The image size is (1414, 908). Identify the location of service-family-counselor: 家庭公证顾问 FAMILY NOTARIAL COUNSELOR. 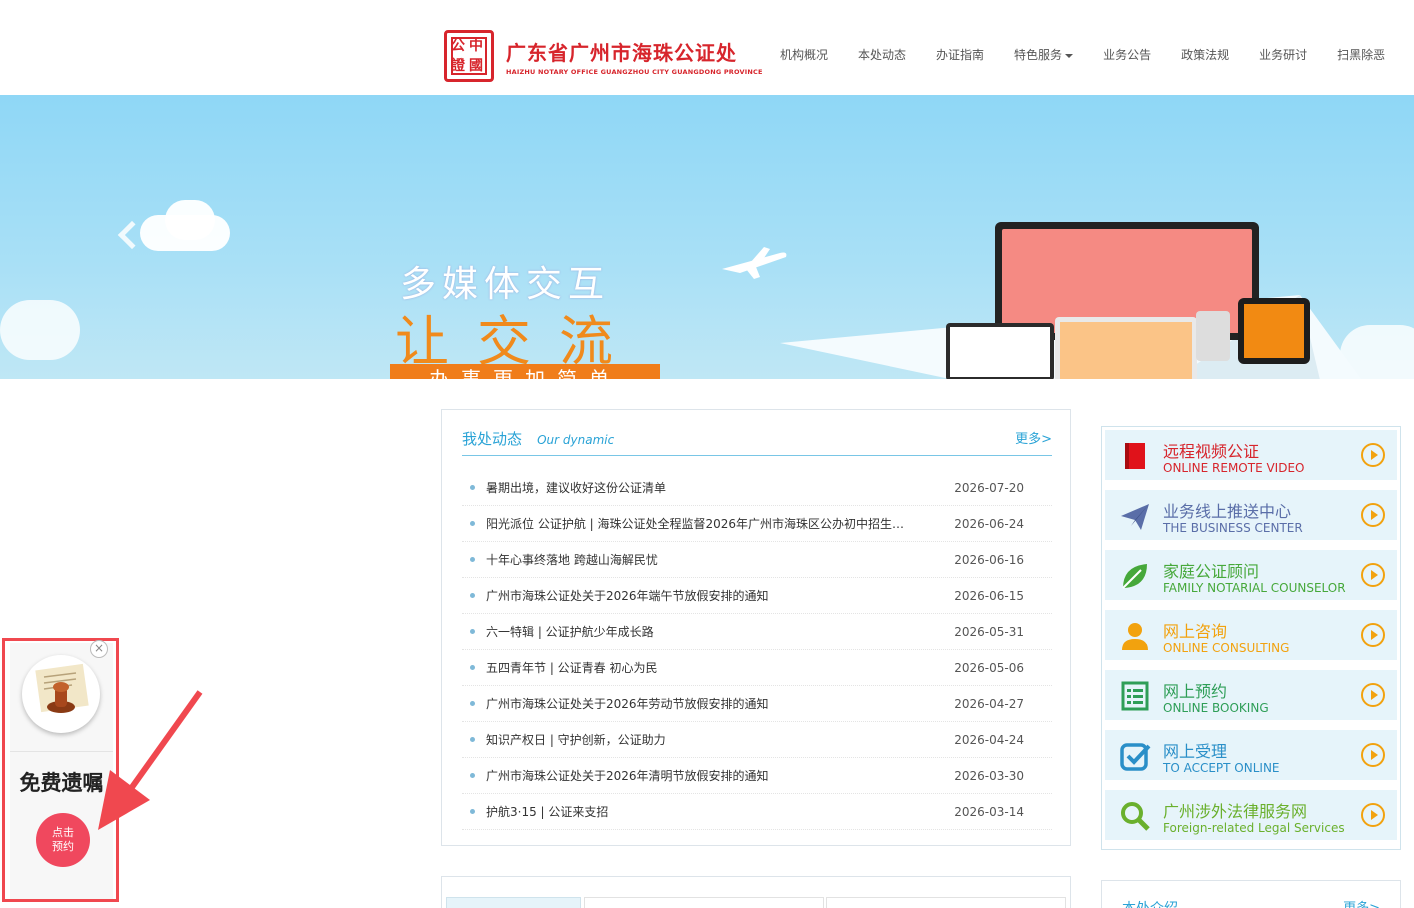
(1251, 575).